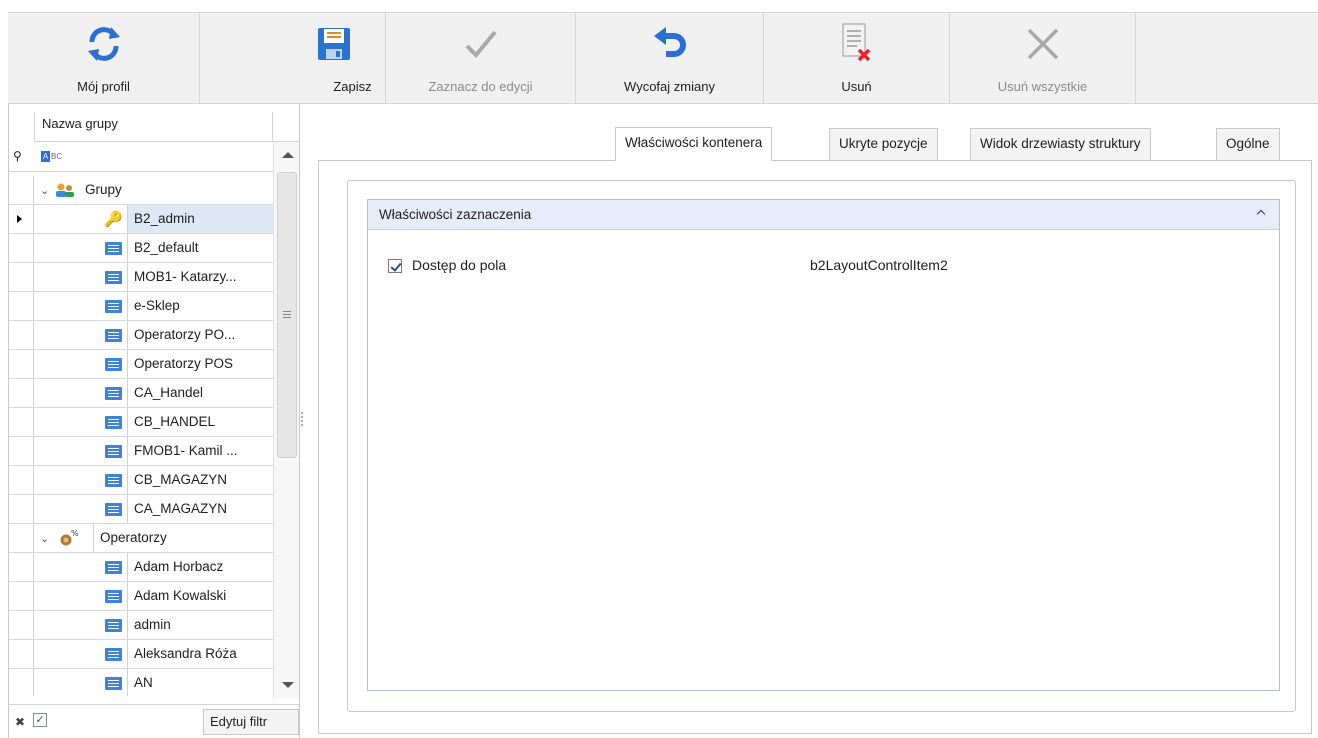 The width and height of the screenshot is (1318, 738). What do you see at coordinates (1060, 144) in the screenshot?
I see `tab-tree-view: Widok drzewiasty struktury` at bounding box center [1060, 144].